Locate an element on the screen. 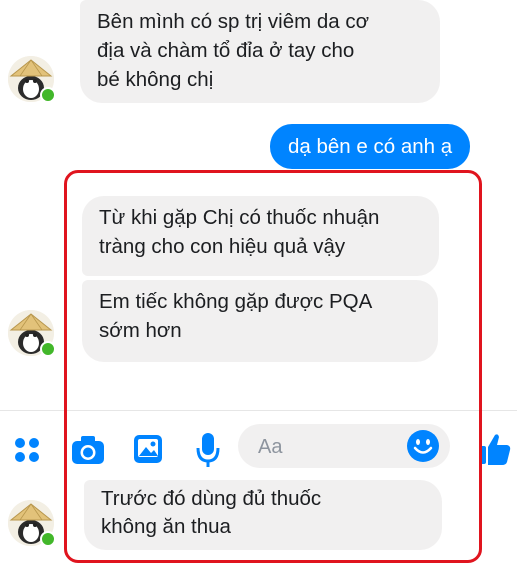  message-input is located at coordinates (328, 447).